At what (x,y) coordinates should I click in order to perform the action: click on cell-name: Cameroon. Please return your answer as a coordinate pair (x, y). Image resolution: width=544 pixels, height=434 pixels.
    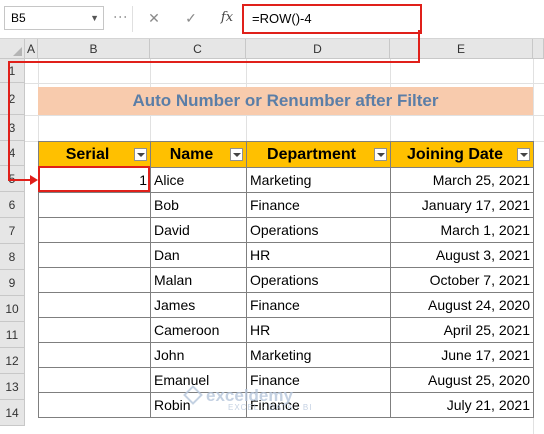
    Looking at the image, I should click on (198, 330).